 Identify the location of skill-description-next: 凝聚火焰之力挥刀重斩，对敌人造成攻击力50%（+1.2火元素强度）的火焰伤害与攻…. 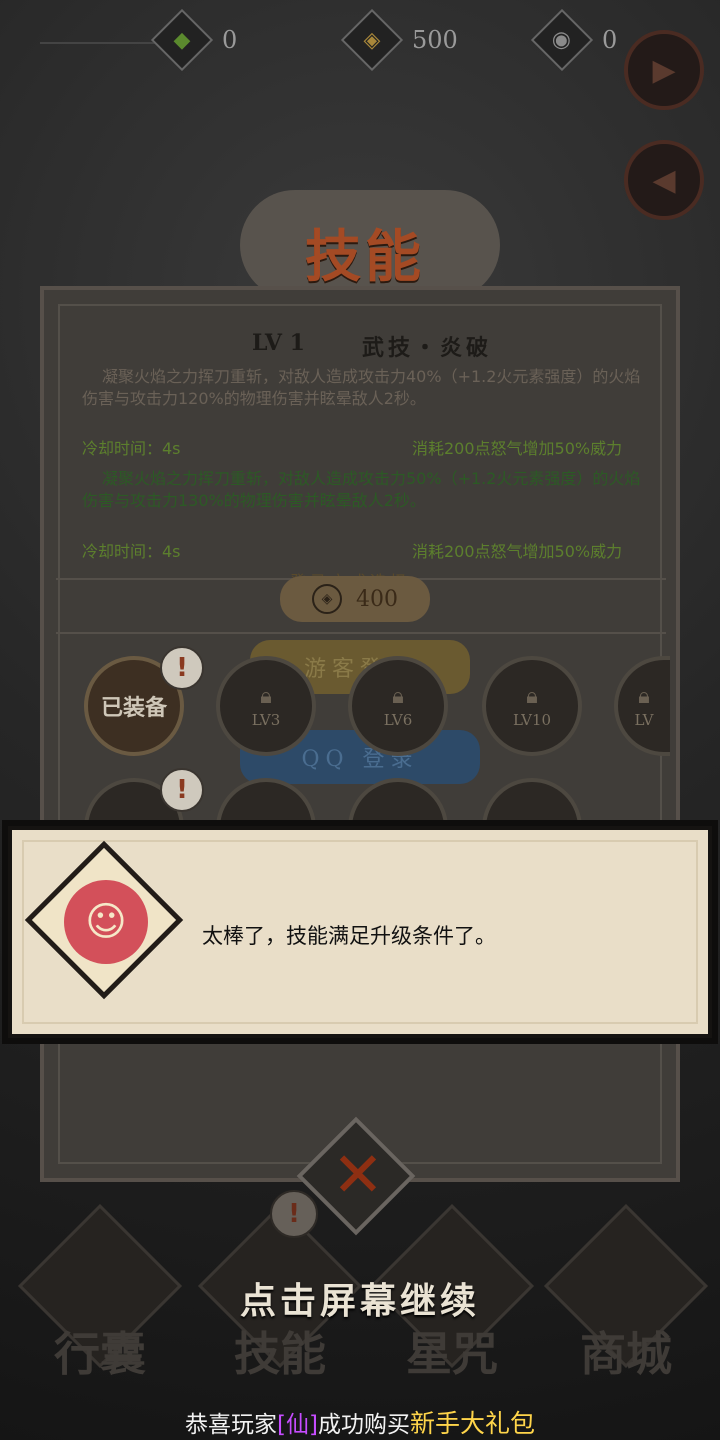
(361, 489).